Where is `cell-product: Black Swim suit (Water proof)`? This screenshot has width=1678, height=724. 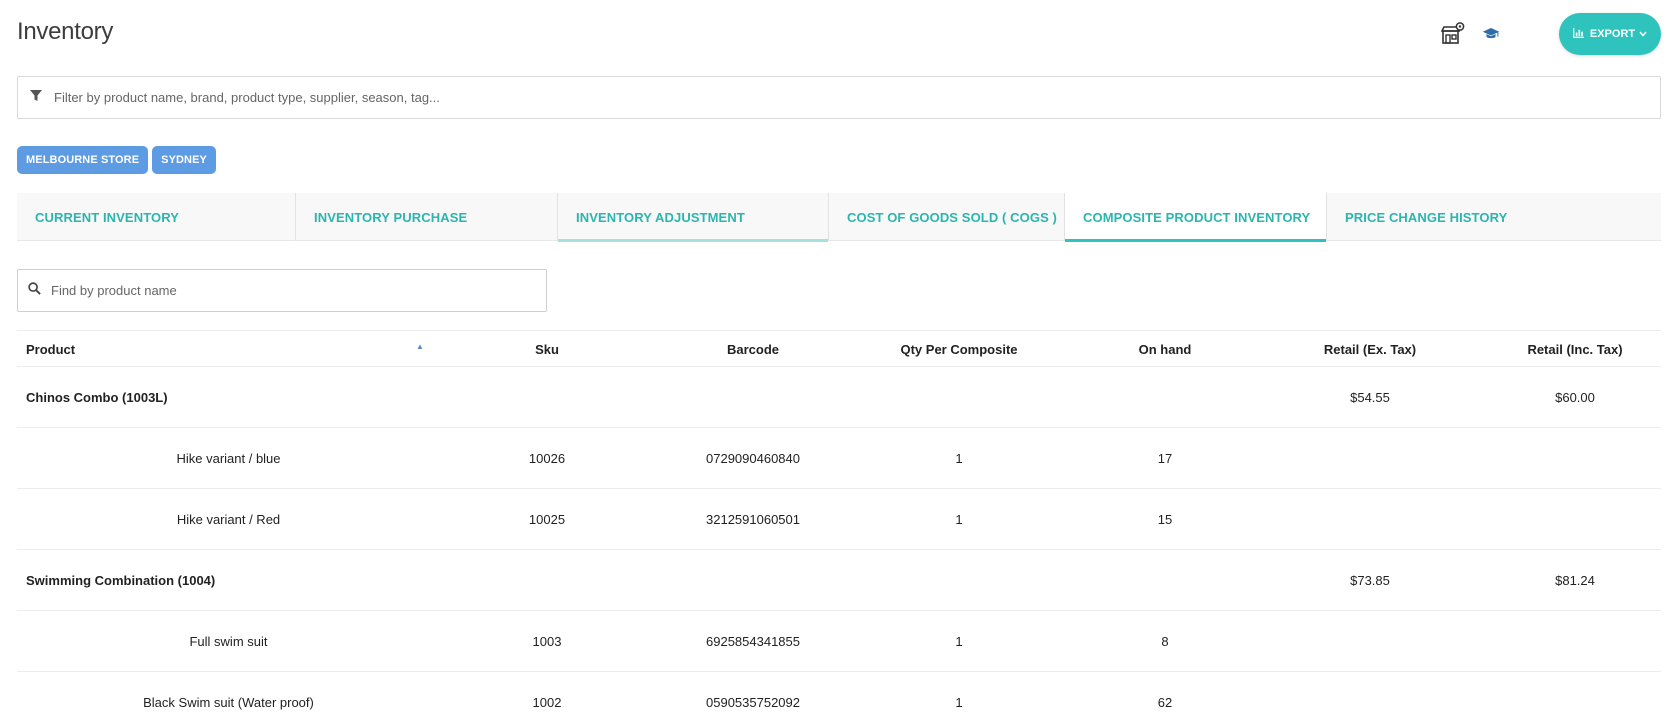 cell-product: Black Swim suit (Water proof) is located at coordinates (228, 702).